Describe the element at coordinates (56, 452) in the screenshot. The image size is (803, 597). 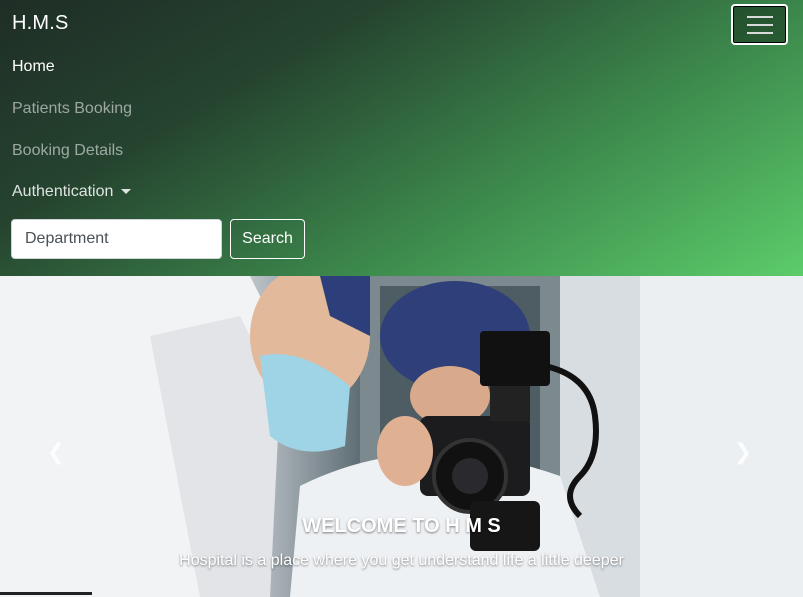
I see `chevron-left-icon: ❮` at that location.